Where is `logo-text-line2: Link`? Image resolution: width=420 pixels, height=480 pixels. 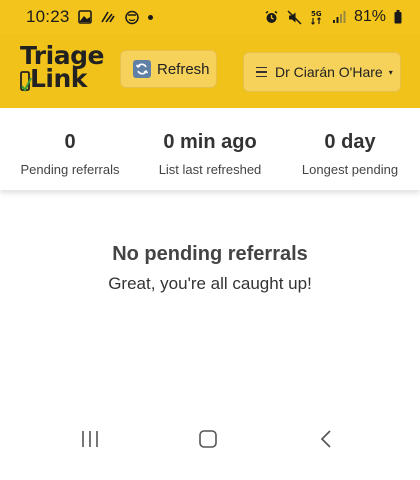 logo-text-line2: Link is located at coordinates (58, 78).